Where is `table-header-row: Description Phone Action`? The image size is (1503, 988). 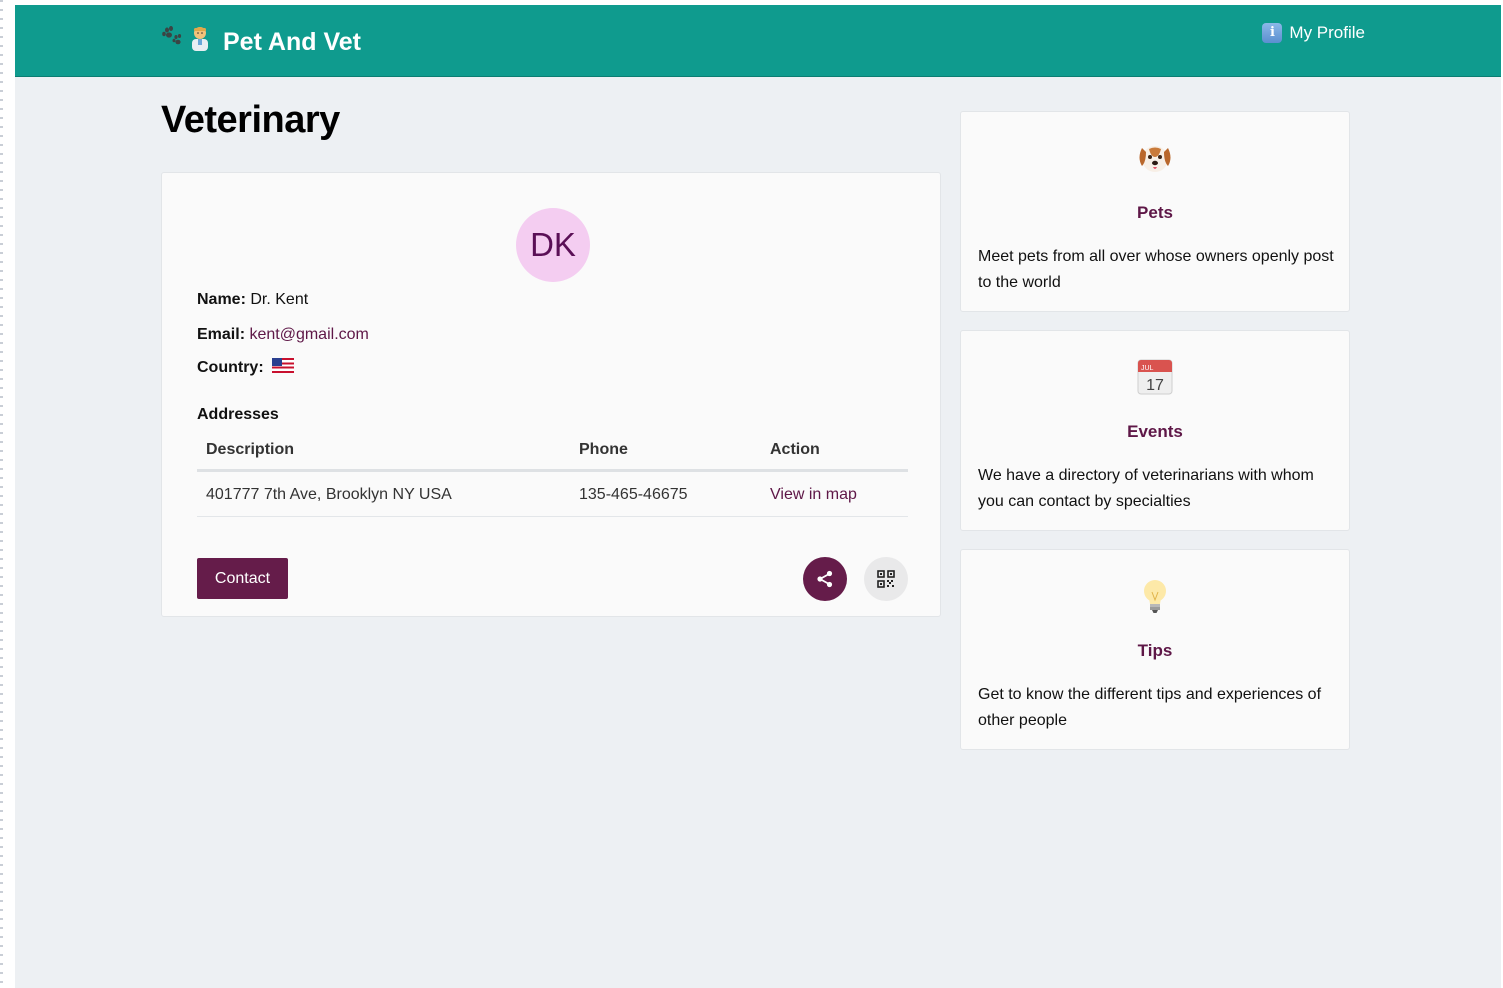
table-header-row: Description Phone Action is located at coordinates (552, 451).